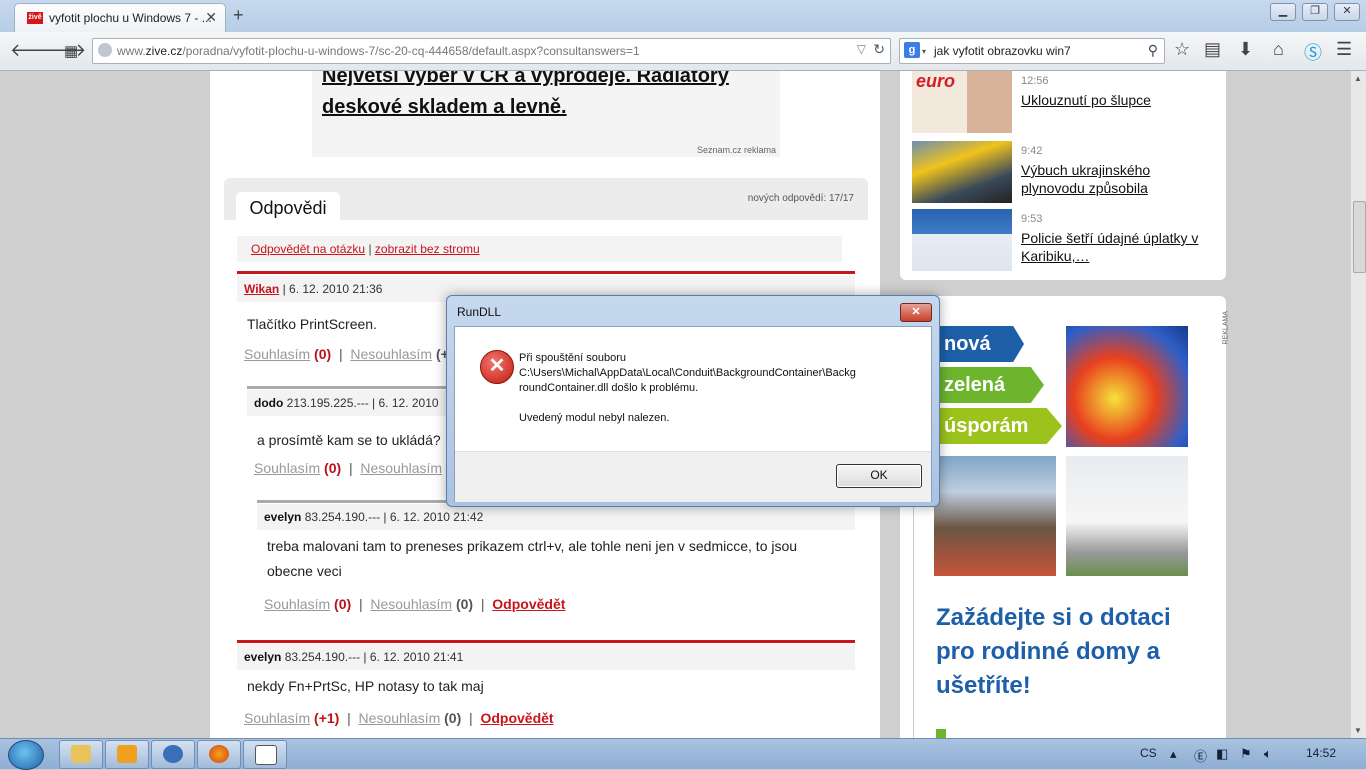  Describe the element at coordinates (1246, 754) in the screenshot. I see `action-center-icon: ⚑` at that location.